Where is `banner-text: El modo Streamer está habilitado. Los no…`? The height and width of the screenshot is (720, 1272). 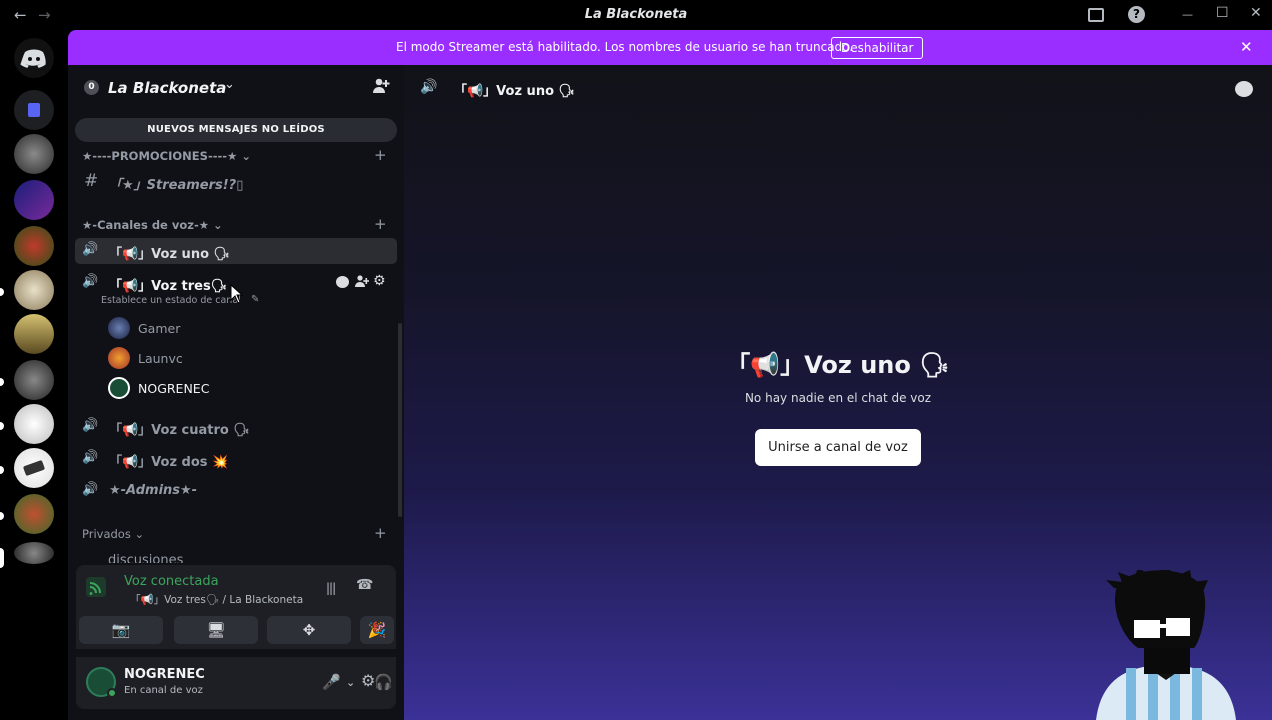 banner-text: El modo Streamer está habilitado. Los no… is located at coordinates (625, 47).